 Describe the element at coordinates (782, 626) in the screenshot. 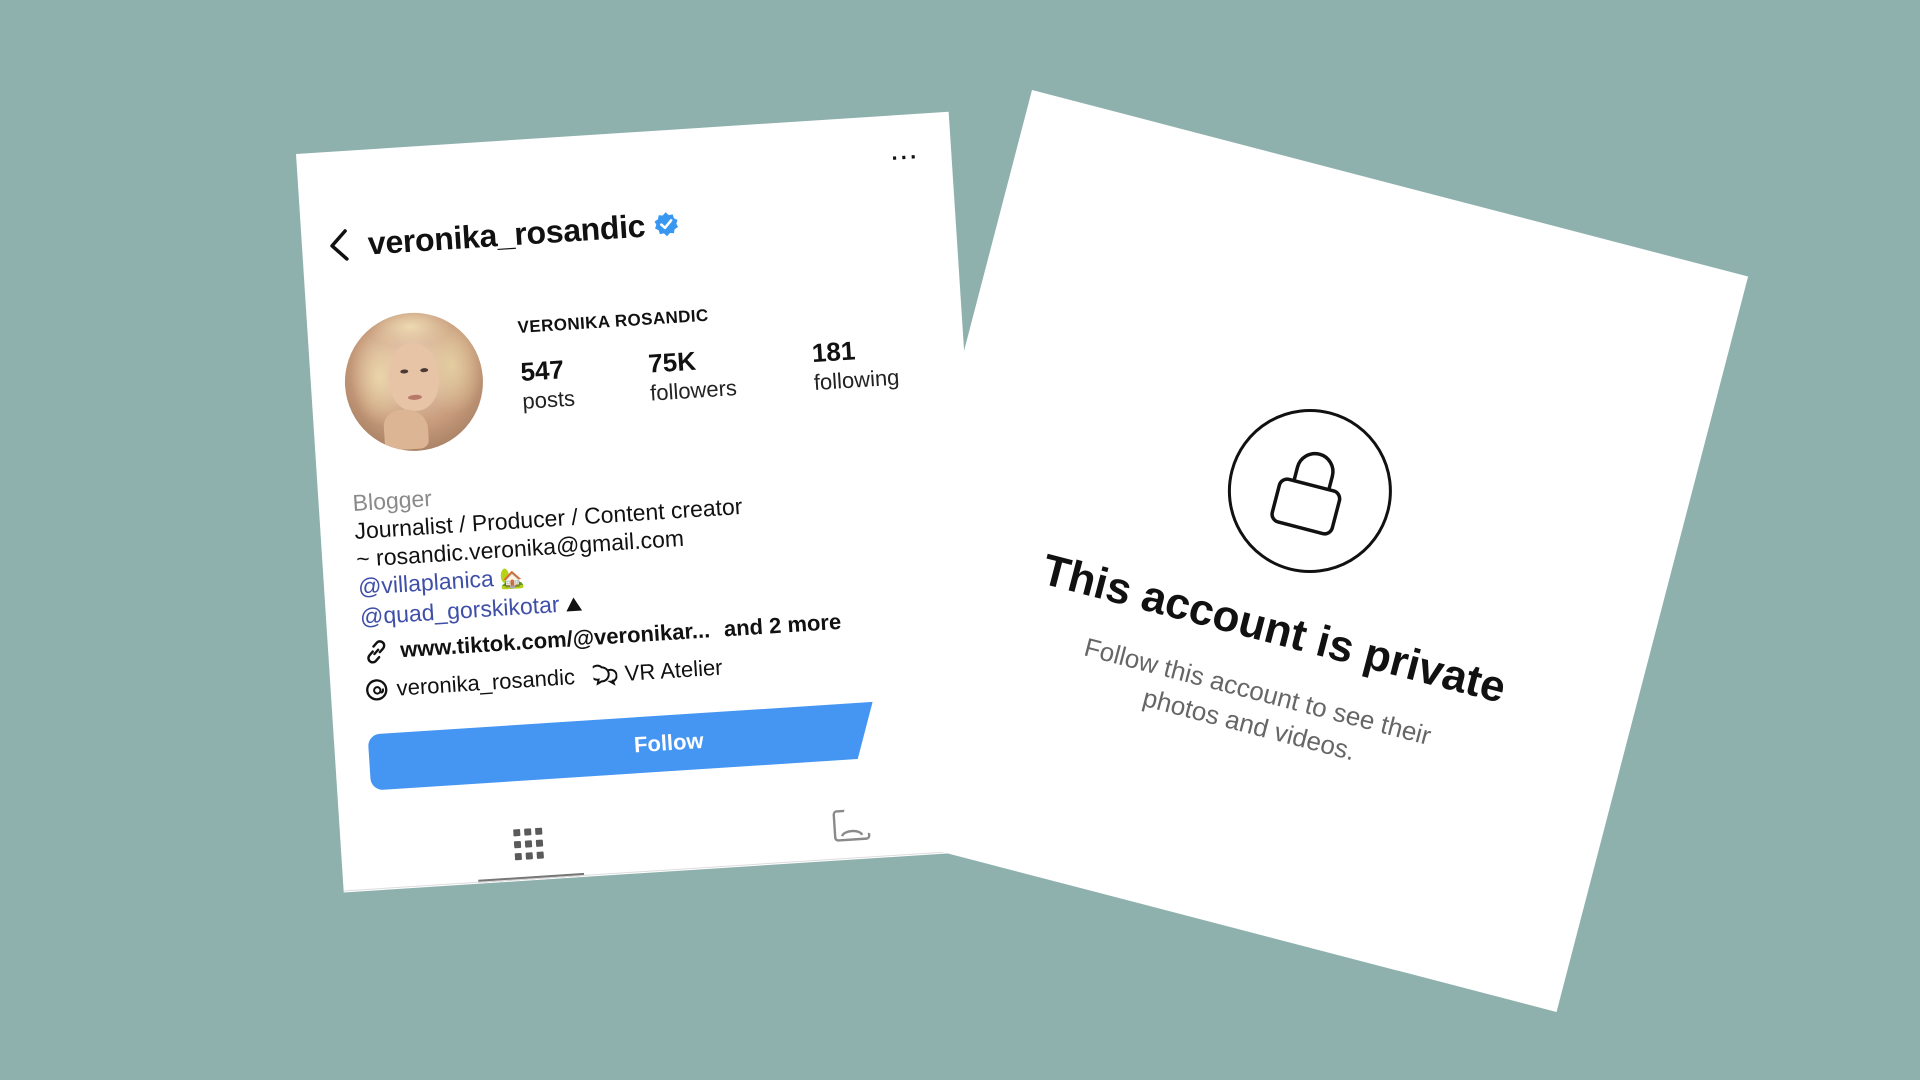

I see `bio-link-more: and 2 more` at that location.